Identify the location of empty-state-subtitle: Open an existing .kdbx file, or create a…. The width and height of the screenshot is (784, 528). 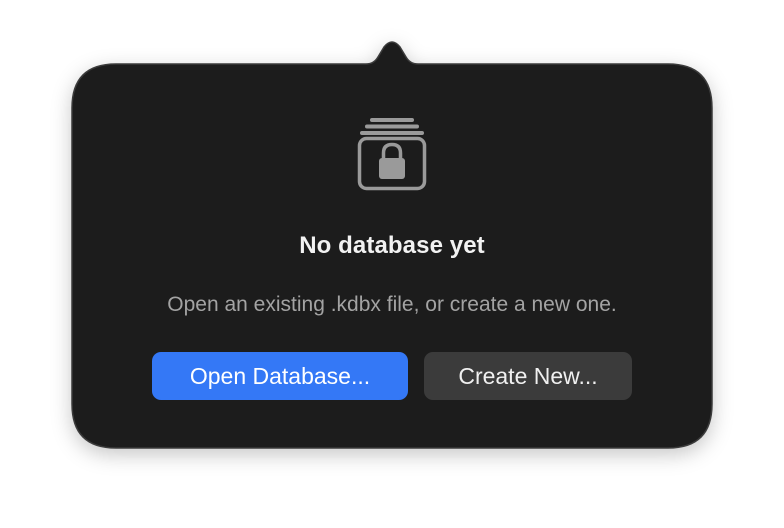
(392, 304).